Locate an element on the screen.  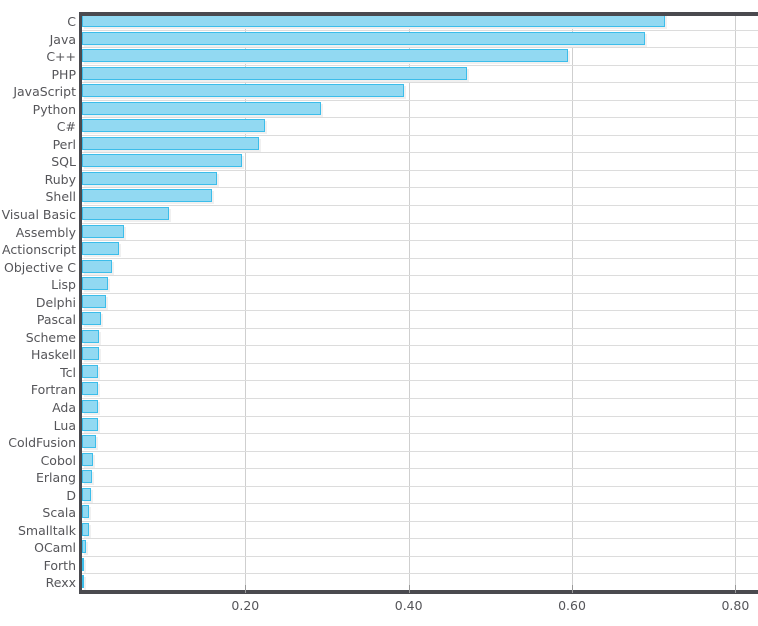
y-axis-category-label: JavaScript is located at coordinates (44, 92).